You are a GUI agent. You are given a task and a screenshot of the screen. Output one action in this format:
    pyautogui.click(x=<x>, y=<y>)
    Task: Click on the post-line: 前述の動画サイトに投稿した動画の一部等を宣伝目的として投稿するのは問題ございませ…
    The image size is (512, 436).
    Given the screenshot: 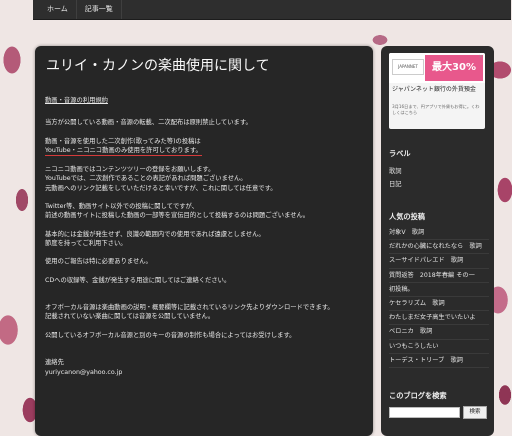 What is the action you would take?
    pyautogui.click(x=177, y=216)
    